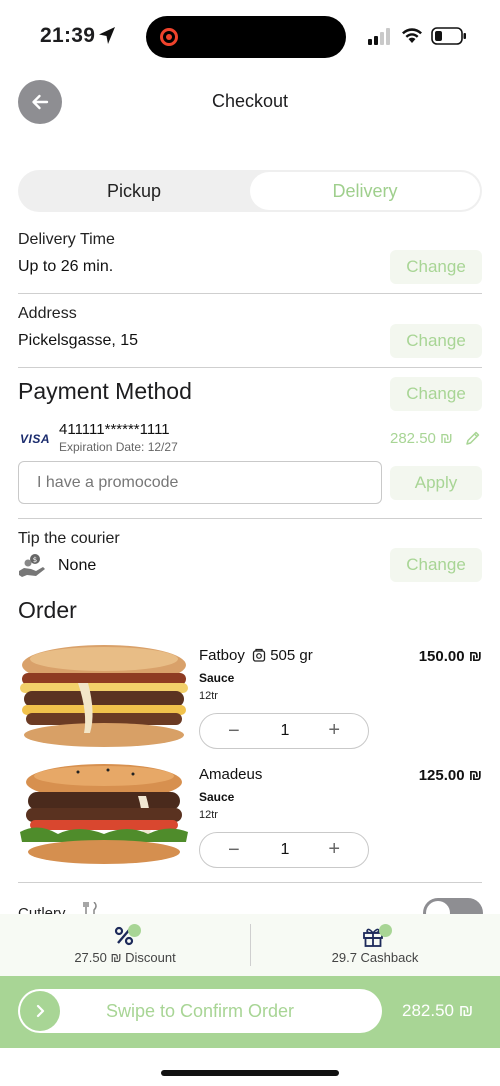 The image size is (500, 1086). Describe the element at coordinates (66, 239) in the screenshot. I see `delivery-time-label: Delivery Time` at that location.